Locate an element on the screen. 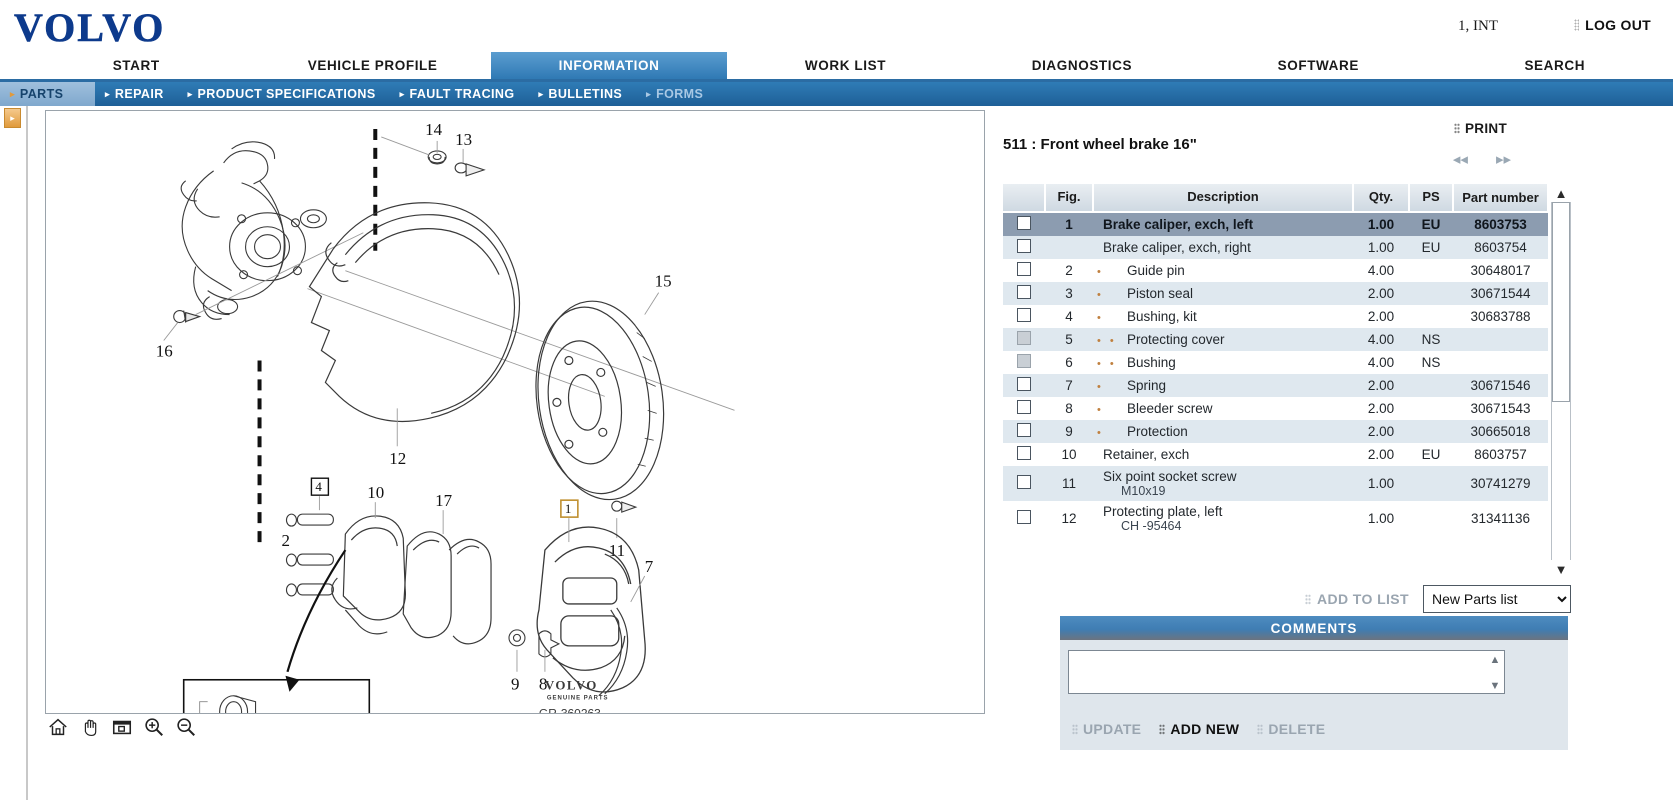 This screenshot has width=1673, height=800. table-row: 6 • • Bushing 4.00 NS is located at coordinates (1275, 362).